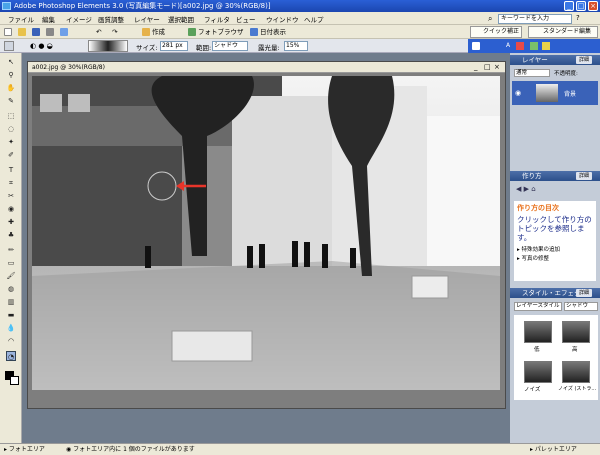  Describe the element at coordinates (578, 18) in the screenshot. I see `help-icon: ?` at that location.